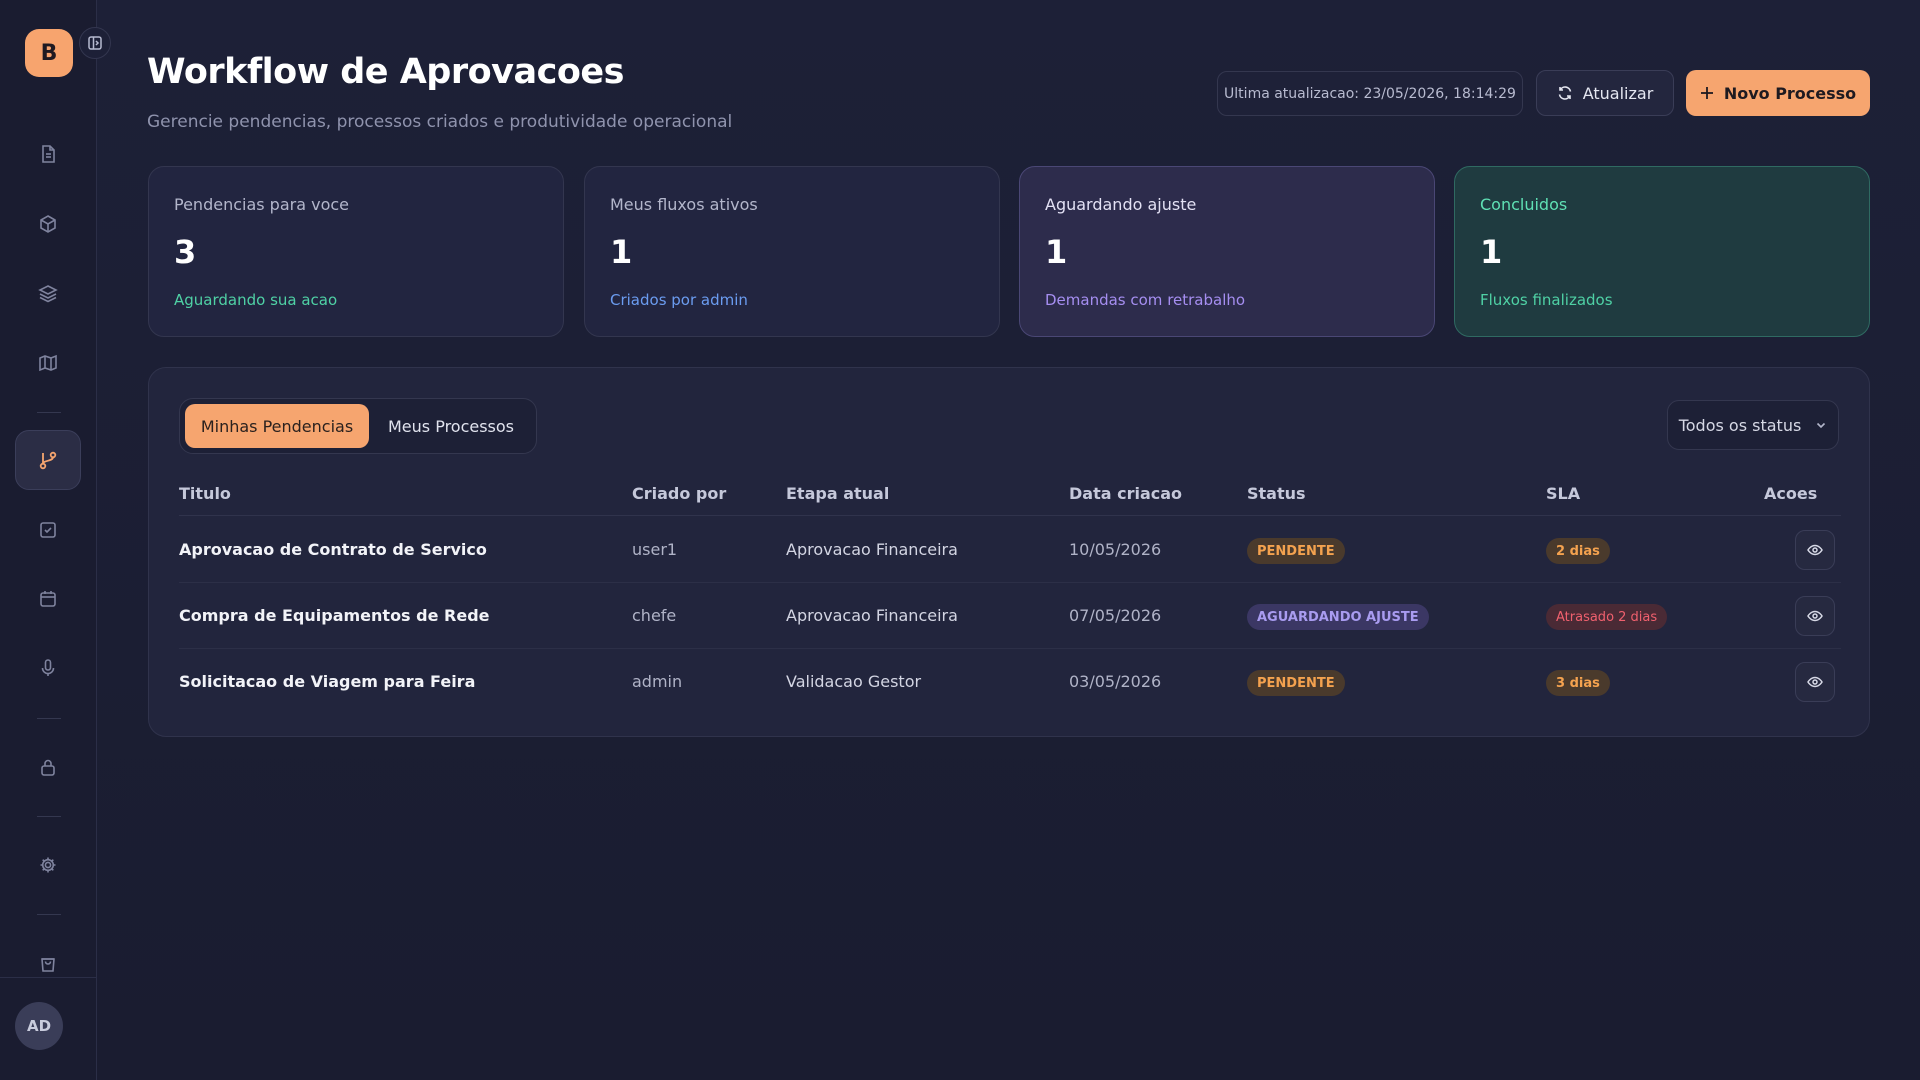  What do you see at coordinates (792, 251) in the screenshot?
I see `stat-card-active-flows: Meus fluxos ativos 1 Criados por admin` at bounding box center [792, 251].